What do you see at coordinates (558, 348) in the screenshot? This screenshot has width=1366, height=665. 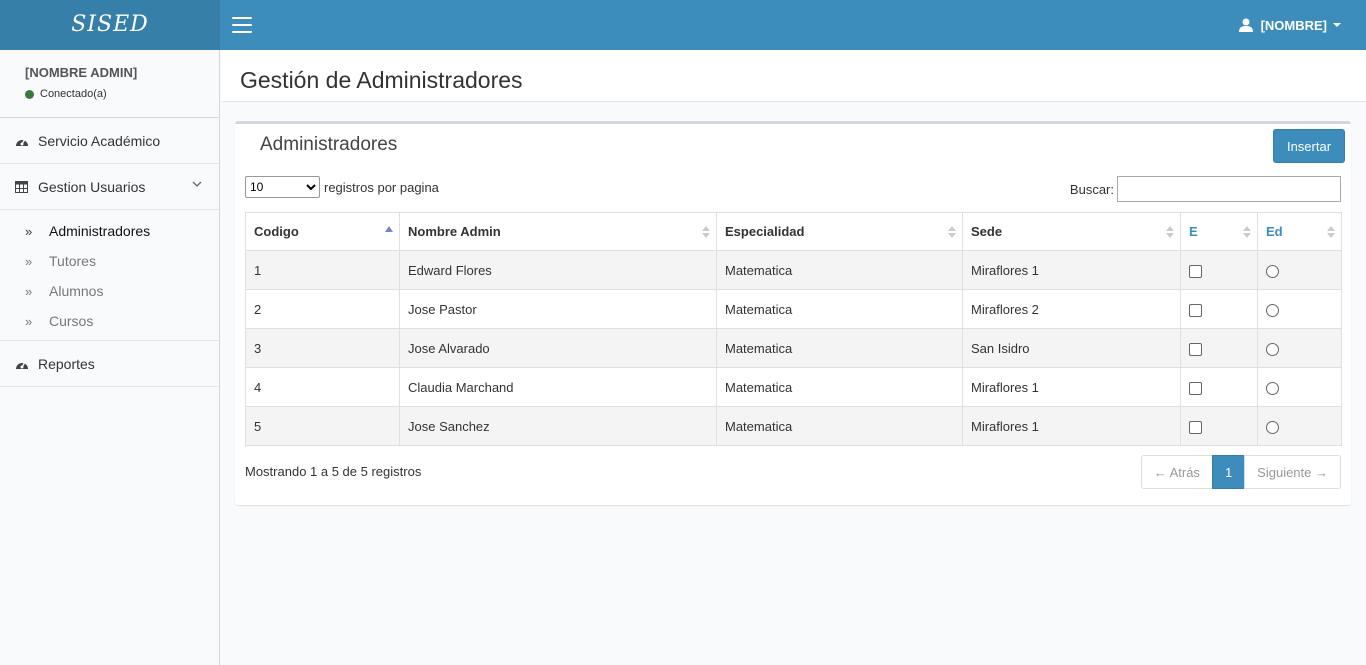 I see `cell-nombre: Jose Alvarado` at bounding box center [558, 348].